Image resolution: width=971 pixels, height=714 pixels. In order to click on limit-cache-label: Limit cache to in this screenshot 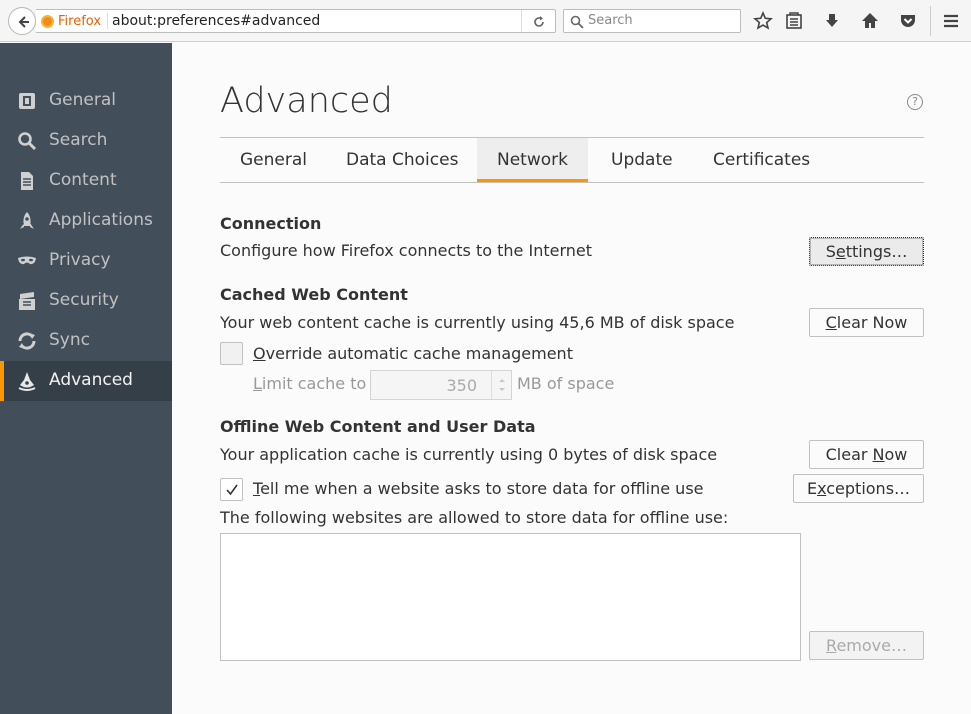, I will do `click(310, 383)`.